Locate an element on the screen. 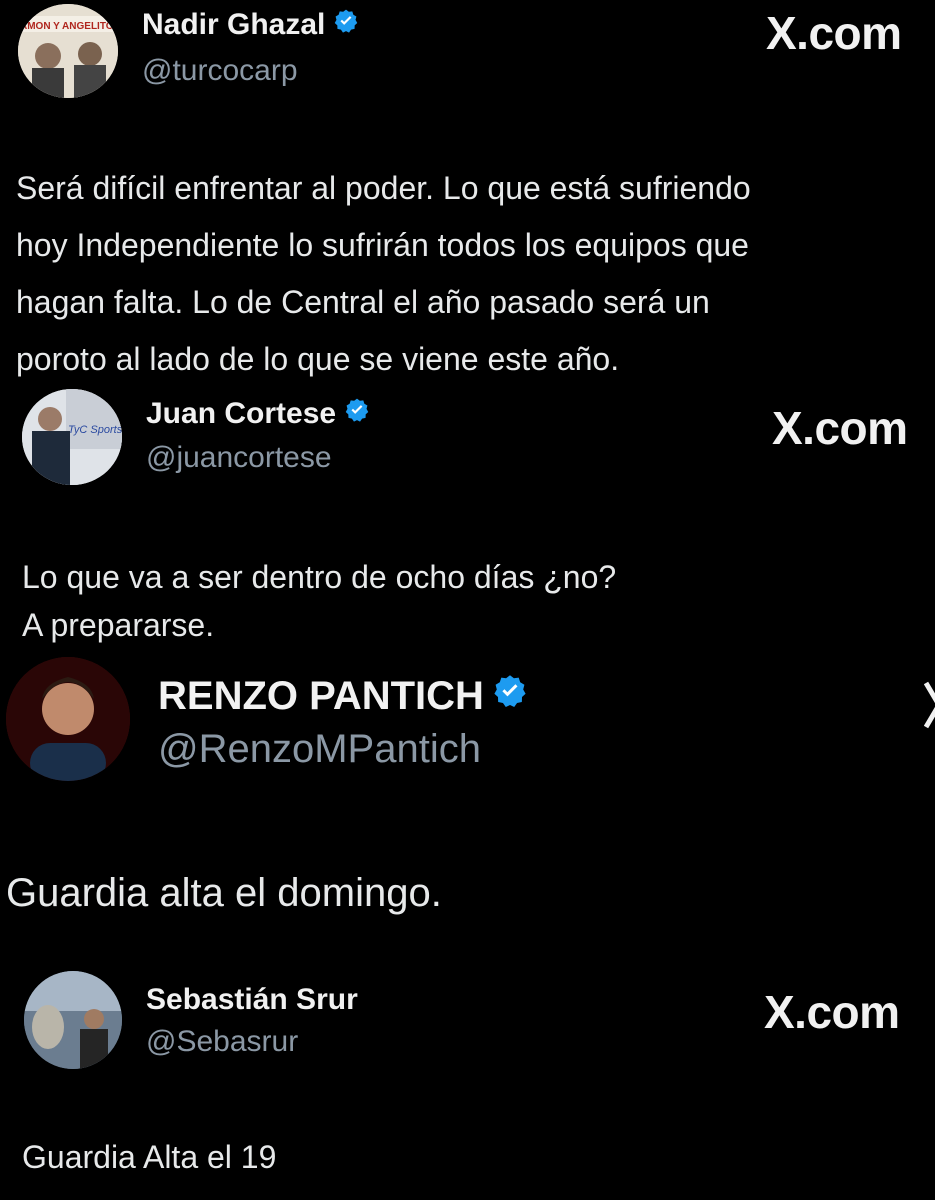 The width and height of the screenshot is (935, 1200). display-name: Nadir Ghazal is located at coordinates (250, 25).